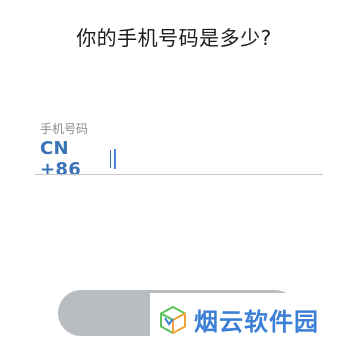 This screenshot has height=346, width=348. What do you see at coordinates (174, 38) in the screenshot?
I see `page-title: 你的手机号码是多少?` at bounding box center [174, 38].